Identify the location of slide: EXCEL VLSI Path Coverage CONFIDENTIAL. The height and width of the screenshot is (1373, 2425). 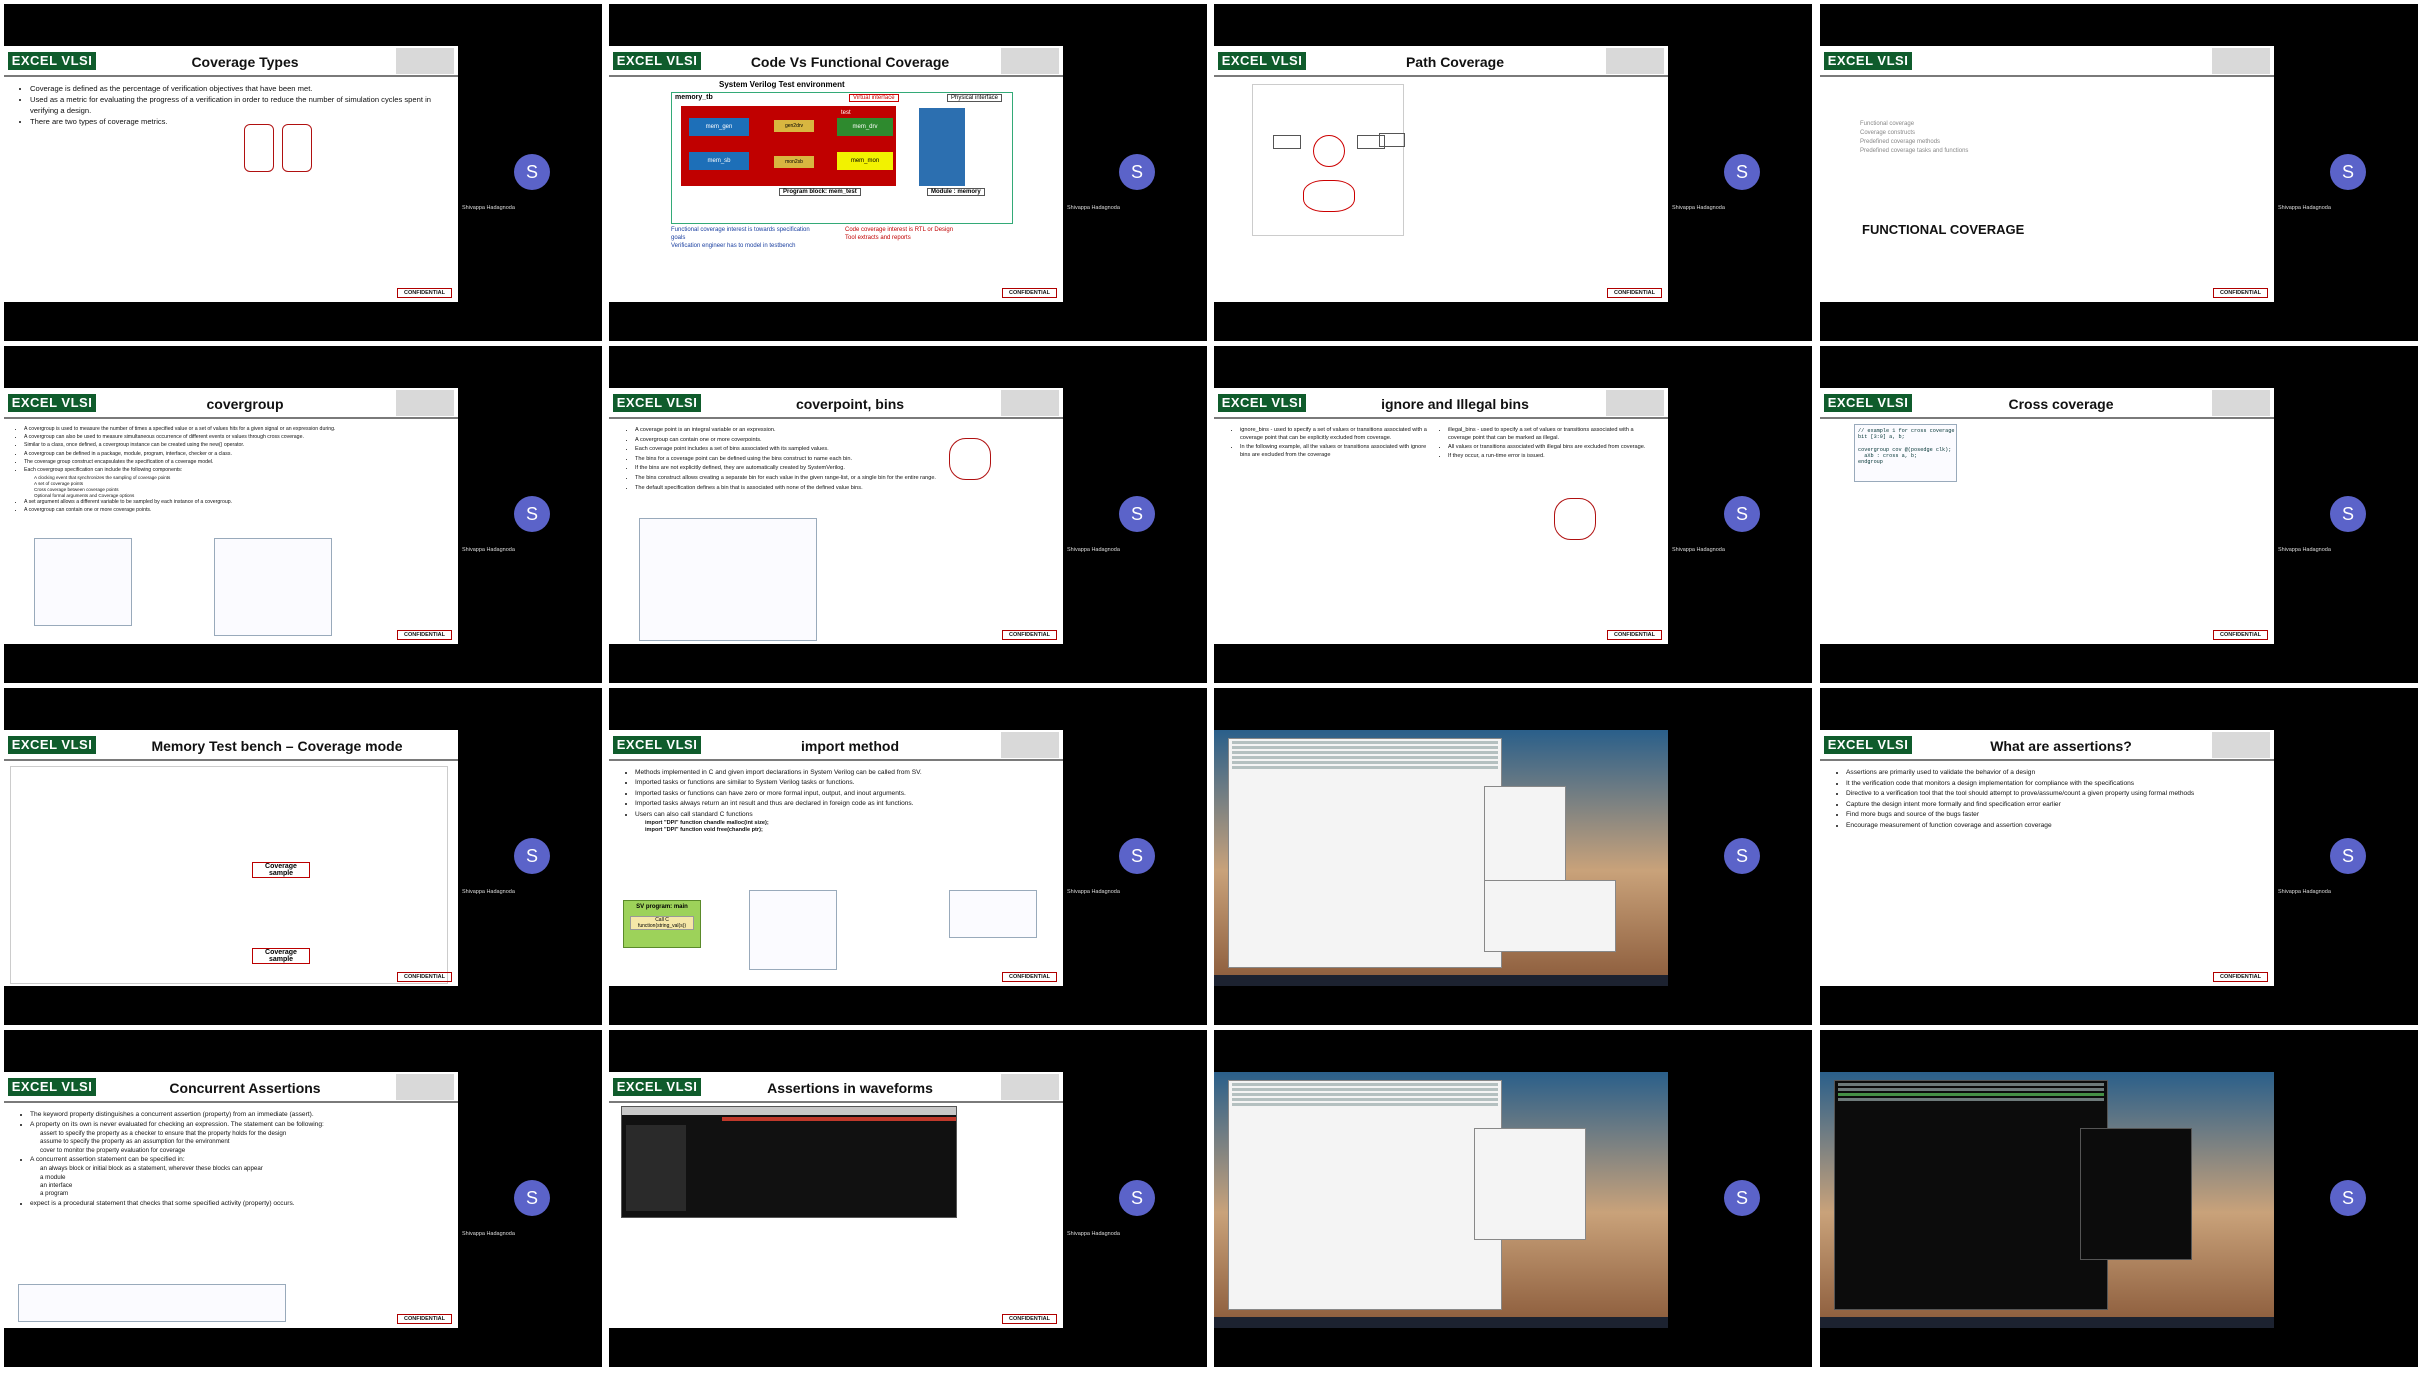
(1441, 174).